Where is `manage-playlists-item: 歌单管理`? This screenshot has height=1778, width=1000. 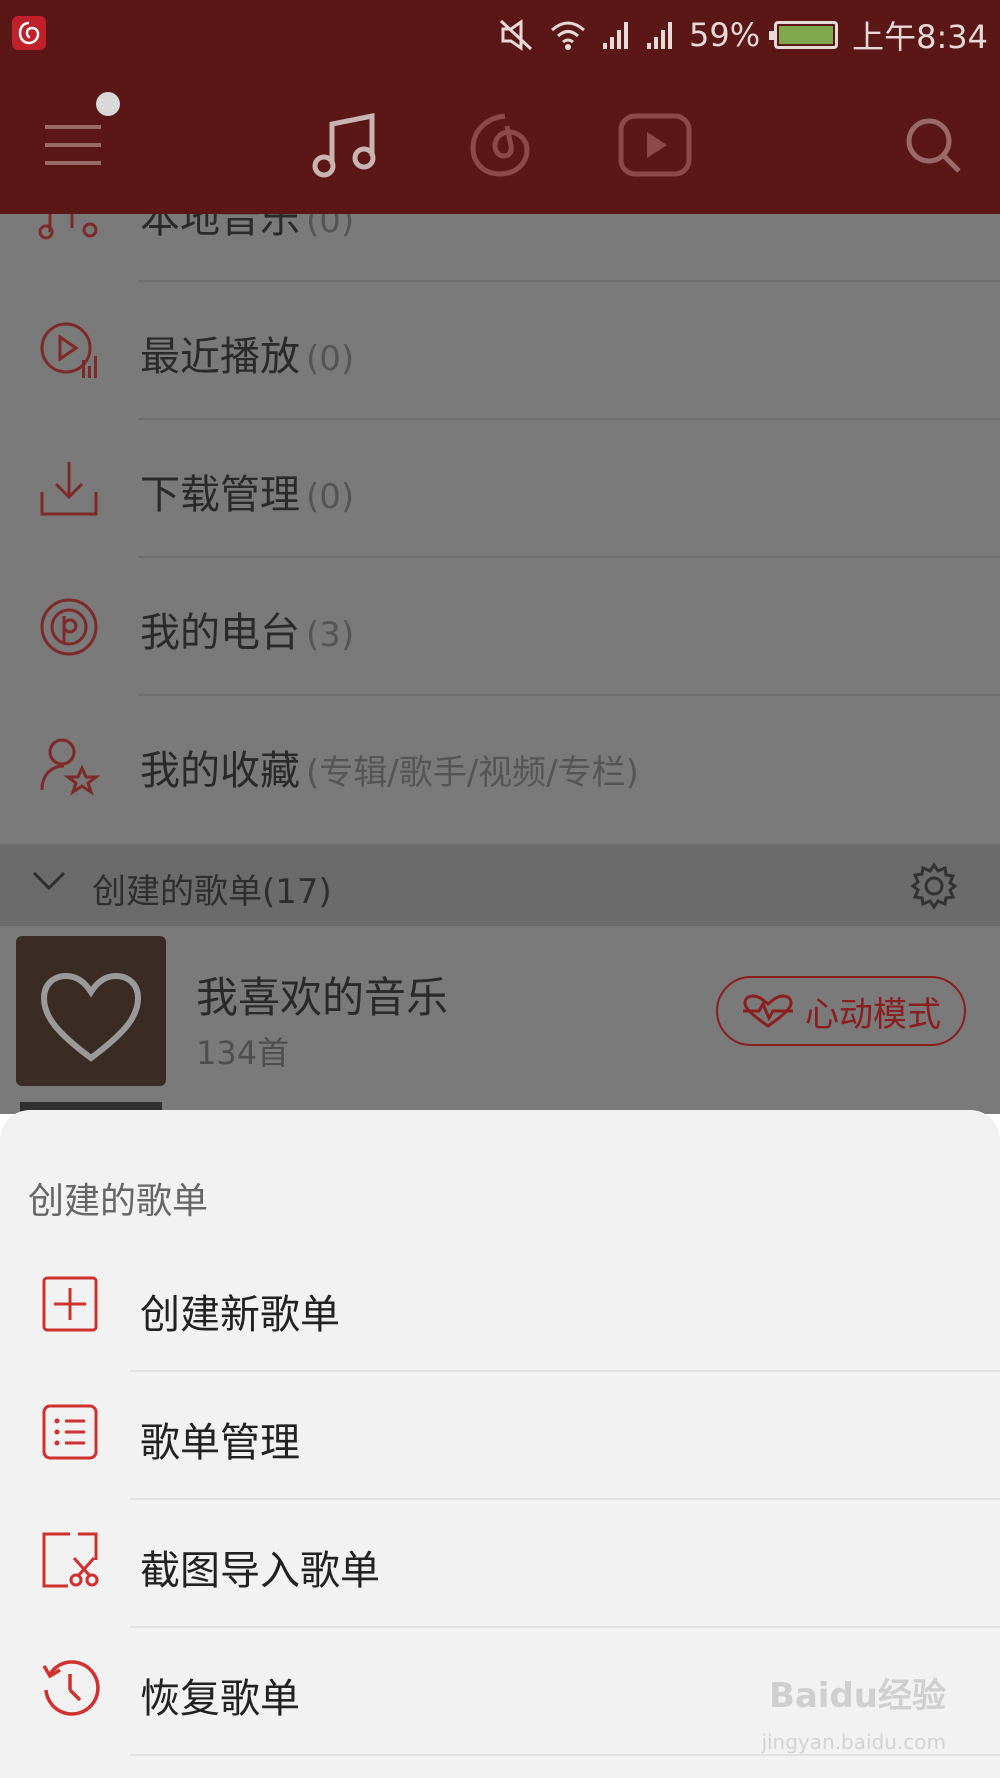
manage-playlists-item: 歌单管理 is located at coordinates (500, 1436).